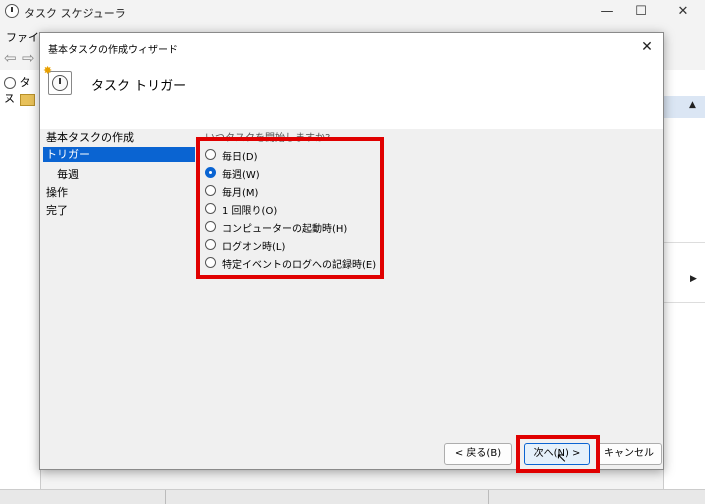 This screenshot has width=705, height=504. I want to click on task-clock-icon: ✸, so click(57, 79).